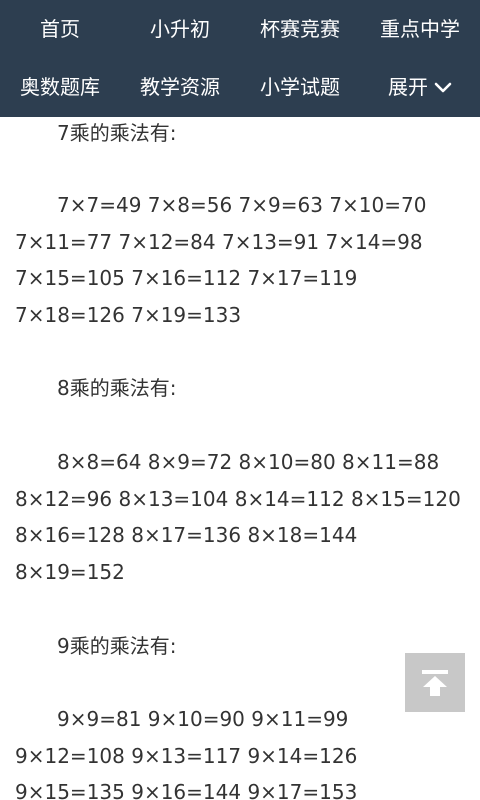  What do you see at coordinates (300, 29) in the screenshot?
I see `nav-item-cup-competitions: 杯赛竞赛` at bounding box center [300, 29].